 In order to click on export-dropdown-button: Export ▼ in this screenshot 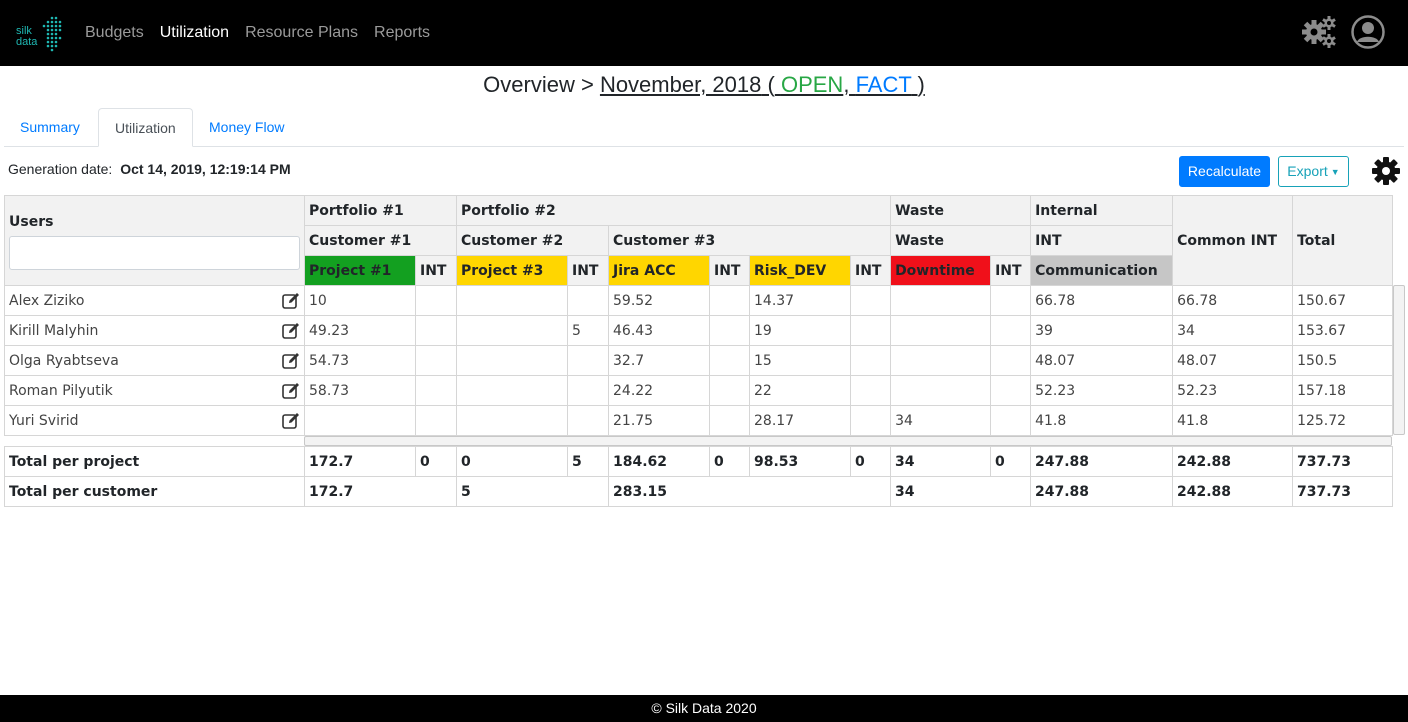, I will do `click(1313, 171)`.